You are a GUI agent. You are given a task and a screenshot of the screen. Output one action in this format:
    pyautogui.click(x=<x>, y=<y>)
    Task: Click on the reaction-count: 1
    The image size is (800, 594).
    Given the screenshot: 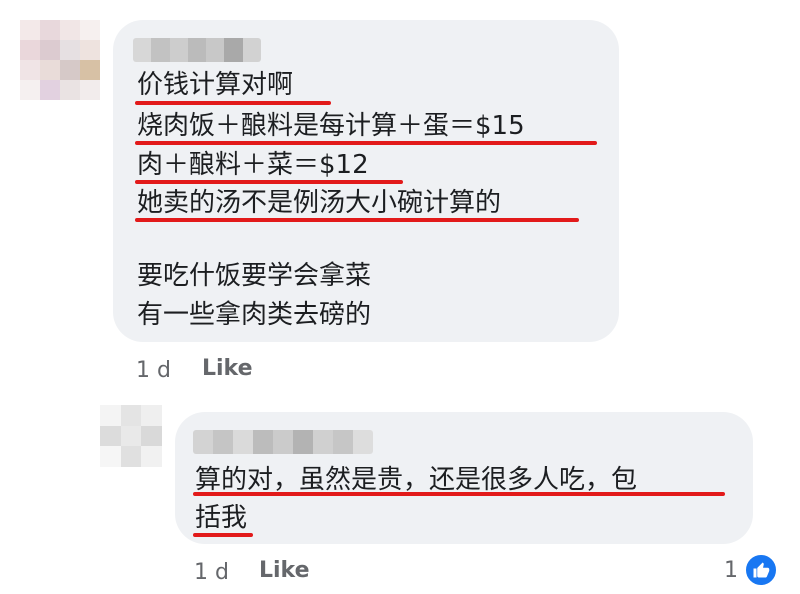 What is the action you would take?
    pyautogui.click(x=731, y=570)
    